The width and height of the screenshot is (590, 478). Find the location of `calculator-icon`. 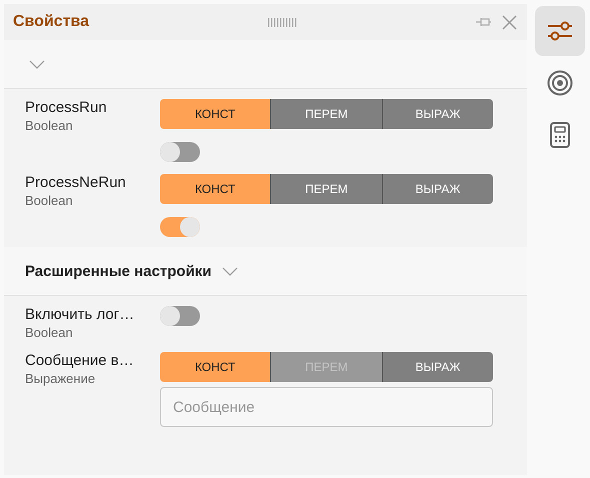

calculator-icon is located at coordinates (560, 135).